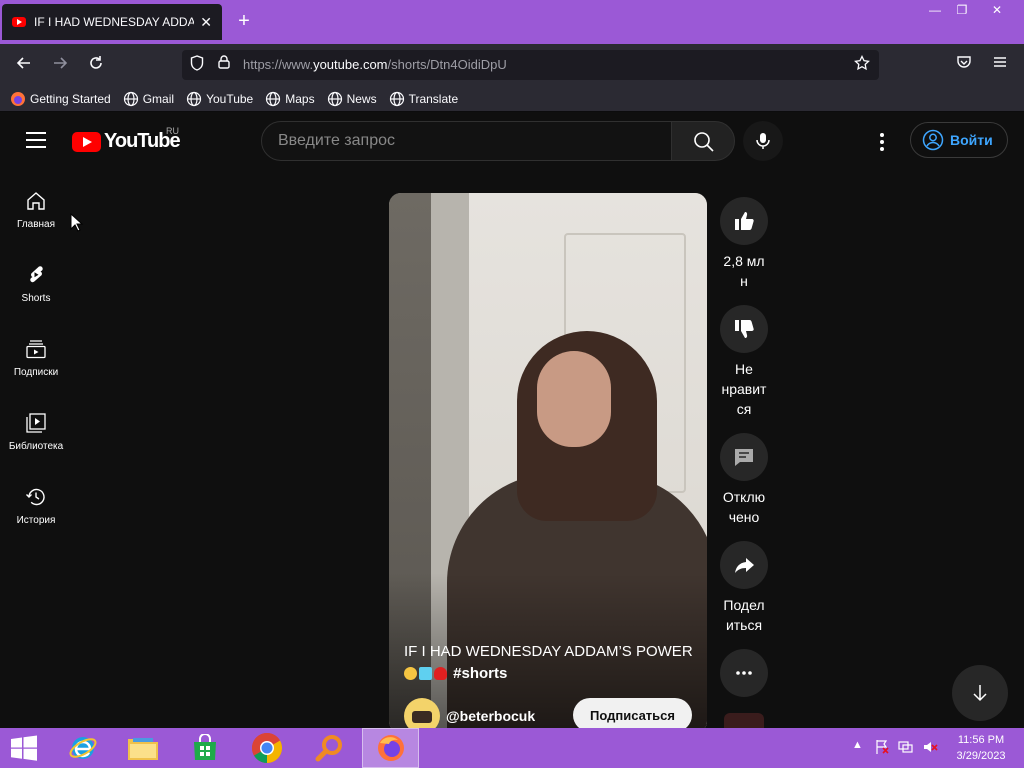  What do you see at coordinates (96, 65) in the screenshot?
I see `reload-button` at bounding box center [96, 65].